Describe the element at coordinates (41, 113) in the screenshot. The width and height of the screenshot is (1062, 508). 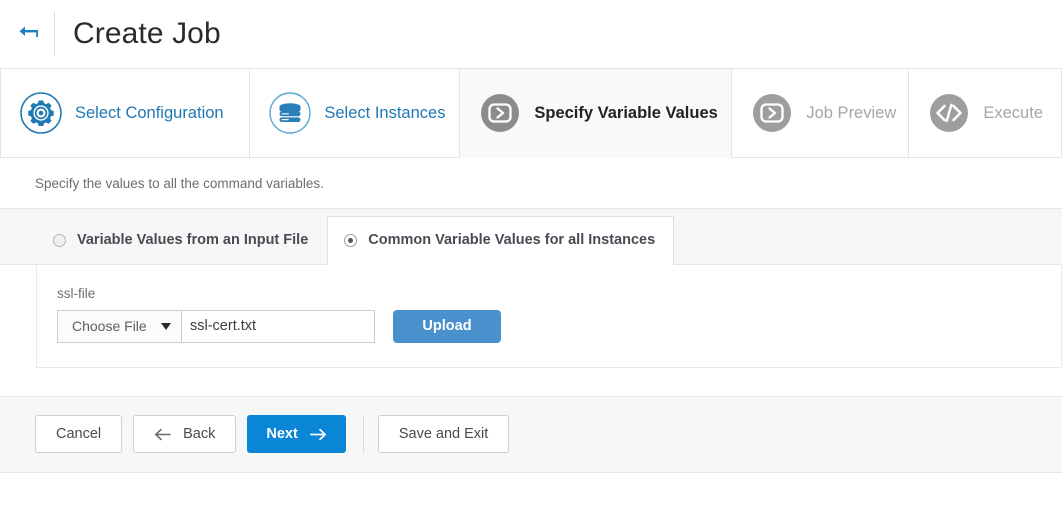
I see `gear-circle-icon` at that location.